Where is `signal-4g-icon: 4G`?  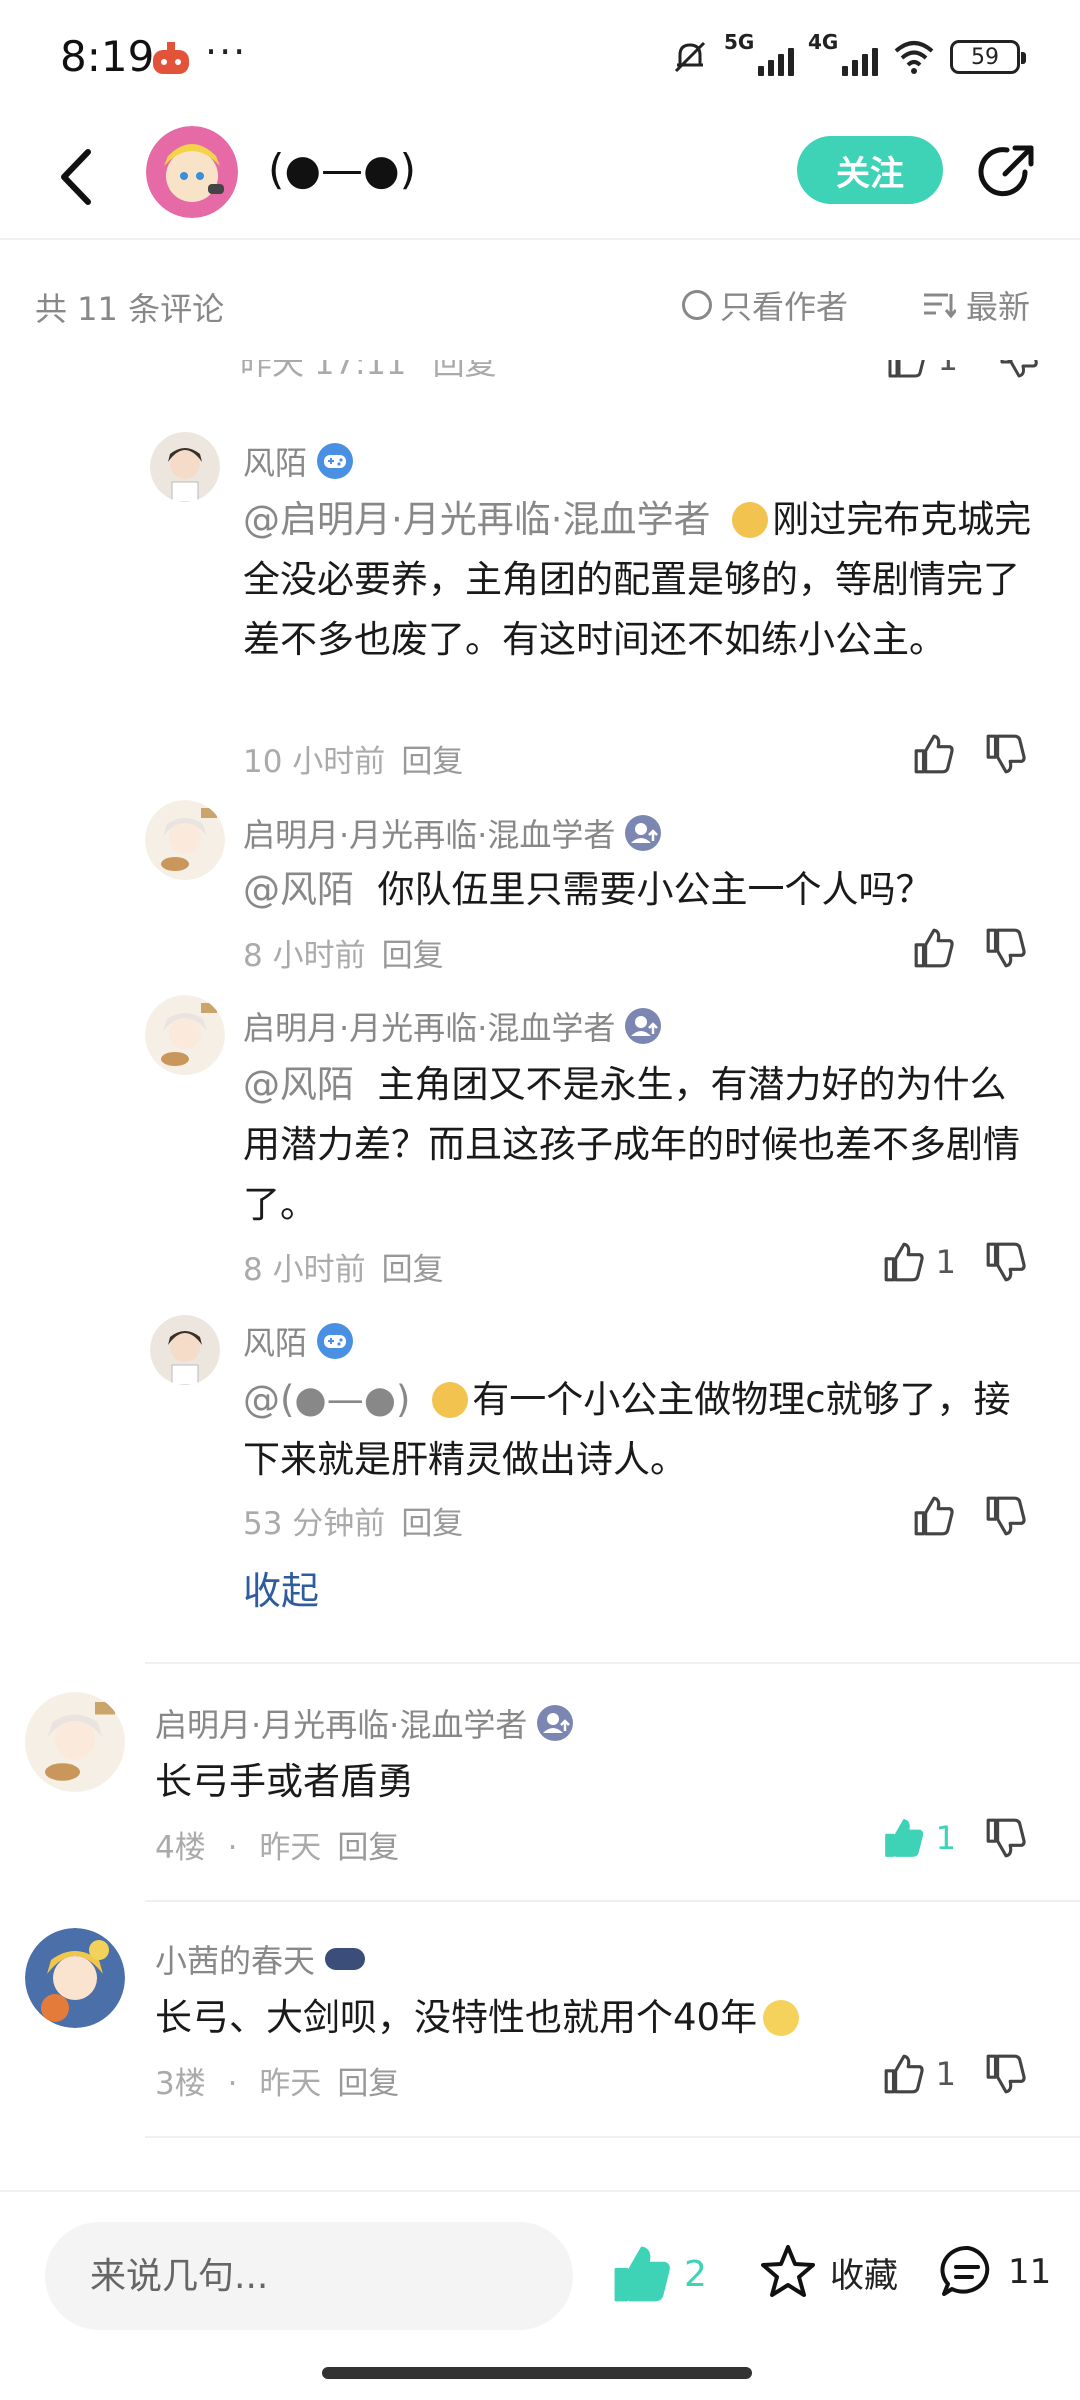
signal-4g-icon: 4G is located at coordinates (843, 54).